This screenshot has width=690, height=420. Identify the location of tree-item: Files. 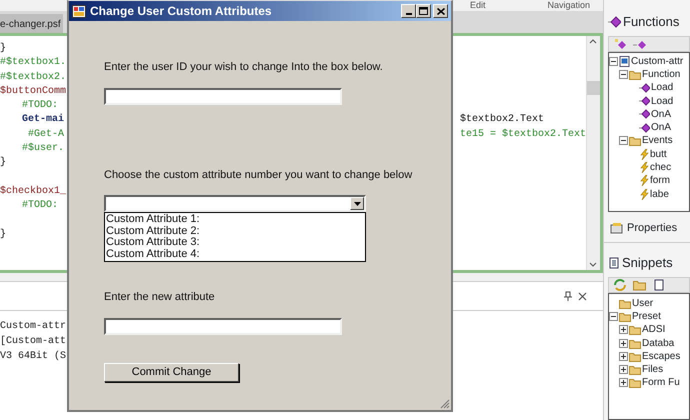
(653, 370).